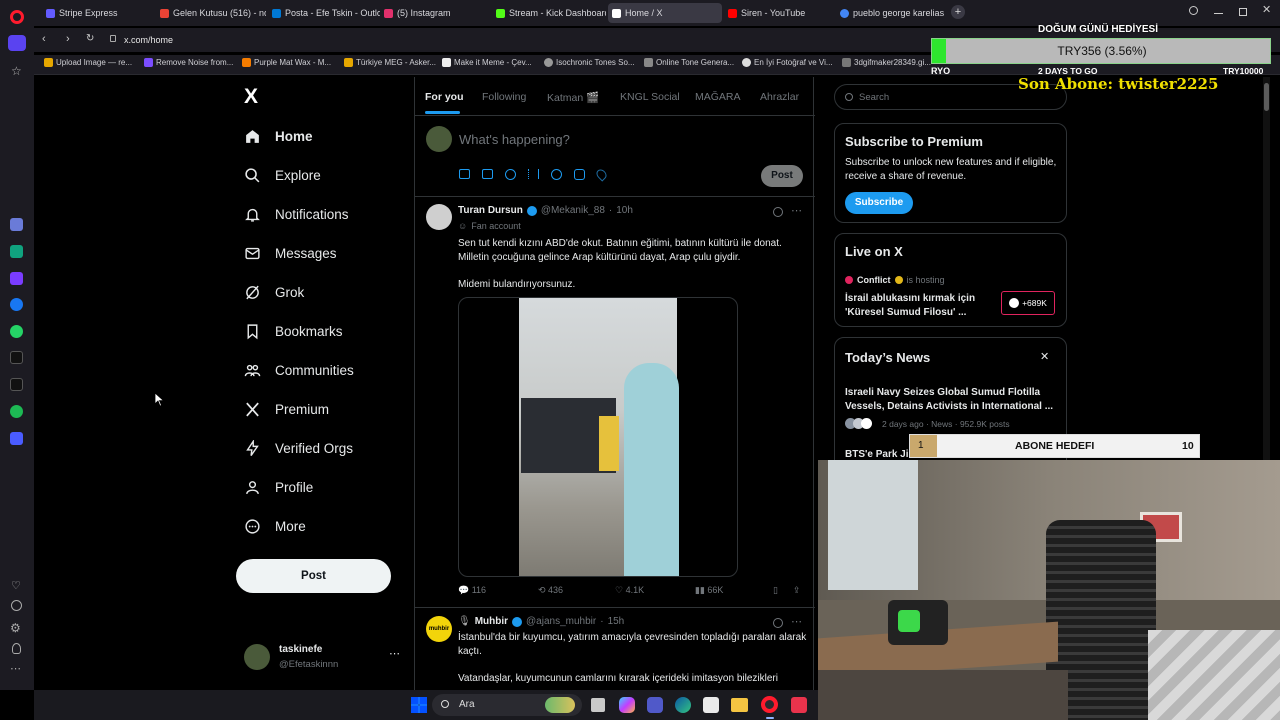 This screenshot has height=720, width=1280. I want to click on tab-youtube: Siren - YouTube, so click(779, 13).